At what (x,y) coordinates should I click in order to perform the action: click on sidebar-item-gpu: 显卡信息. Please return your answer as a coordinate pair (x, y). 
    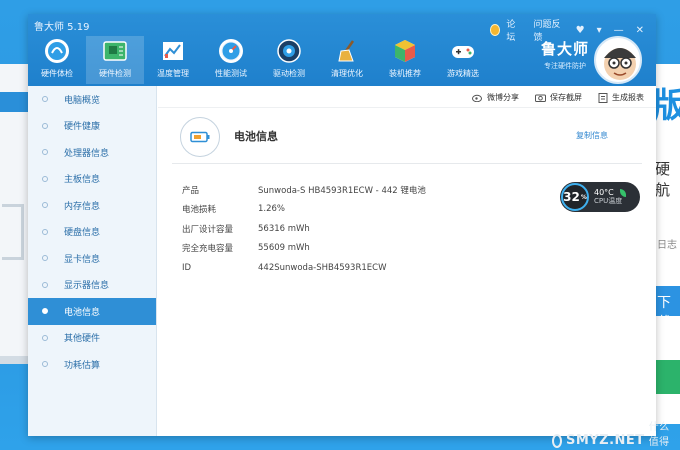
    Looking at the image, I should click on (92, 258).